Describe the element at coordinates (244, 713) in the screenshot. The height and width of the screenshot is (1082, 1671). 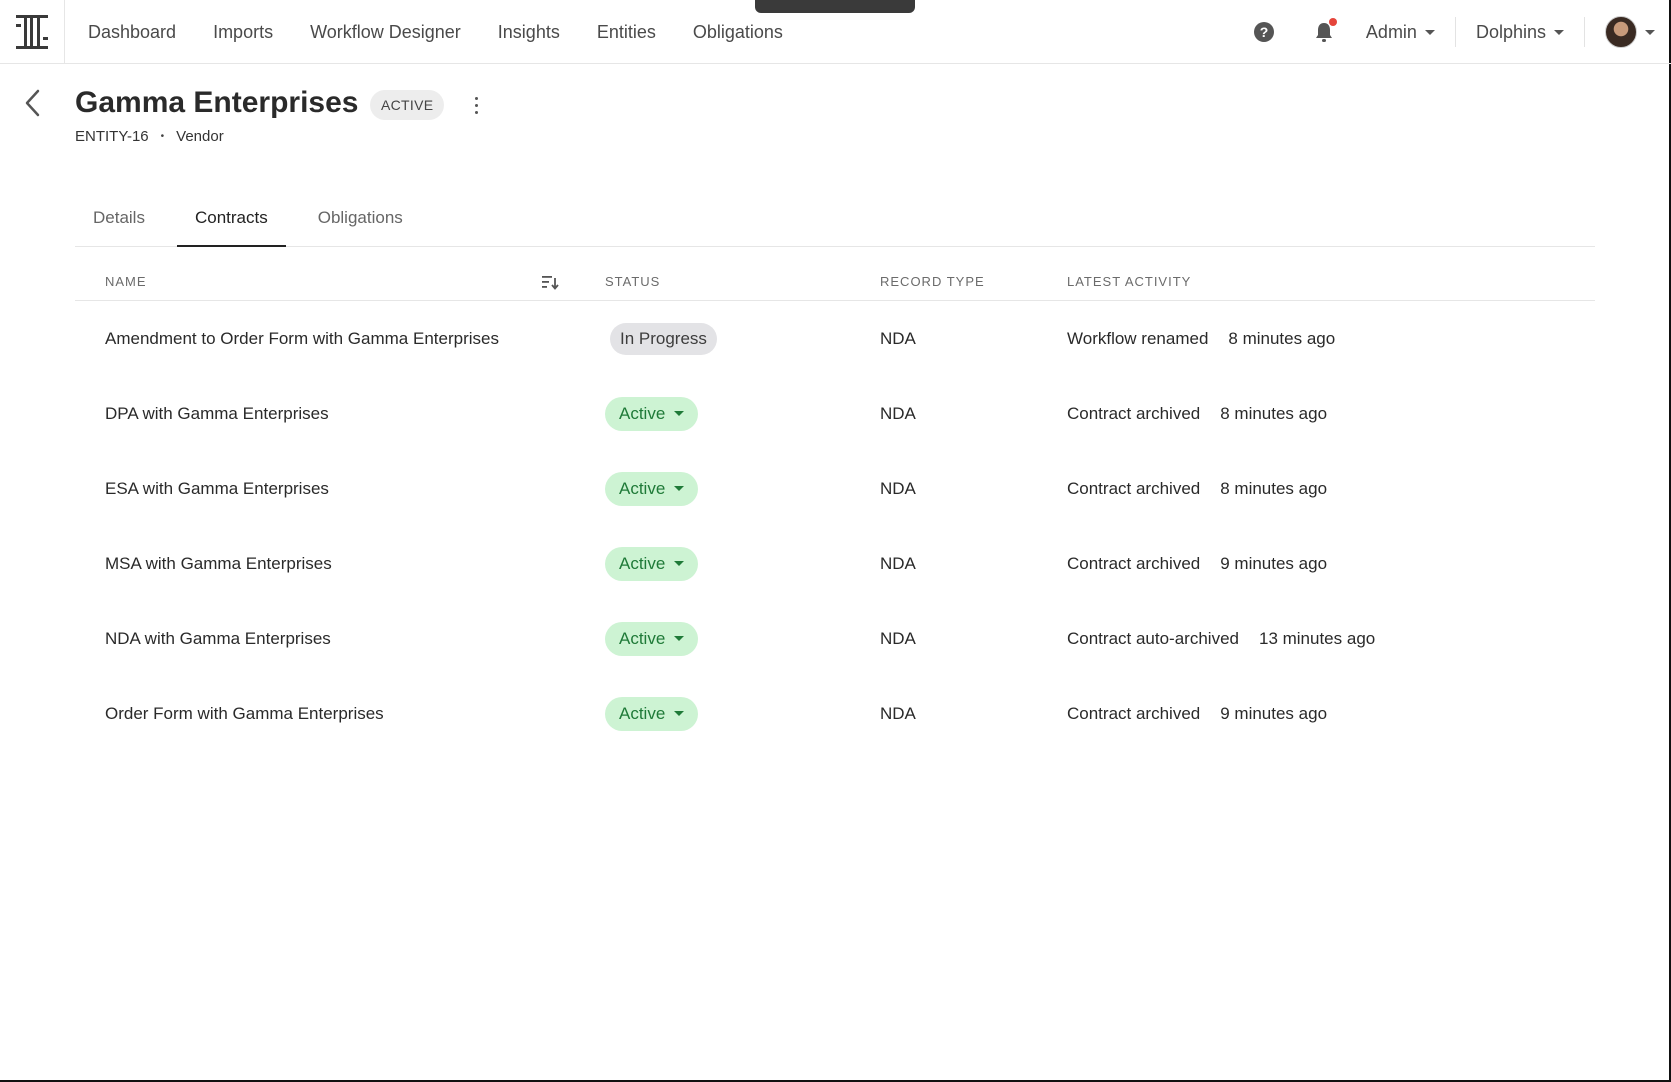
I see `contract-name: Order Form with Gamma Enterprises` at that location.